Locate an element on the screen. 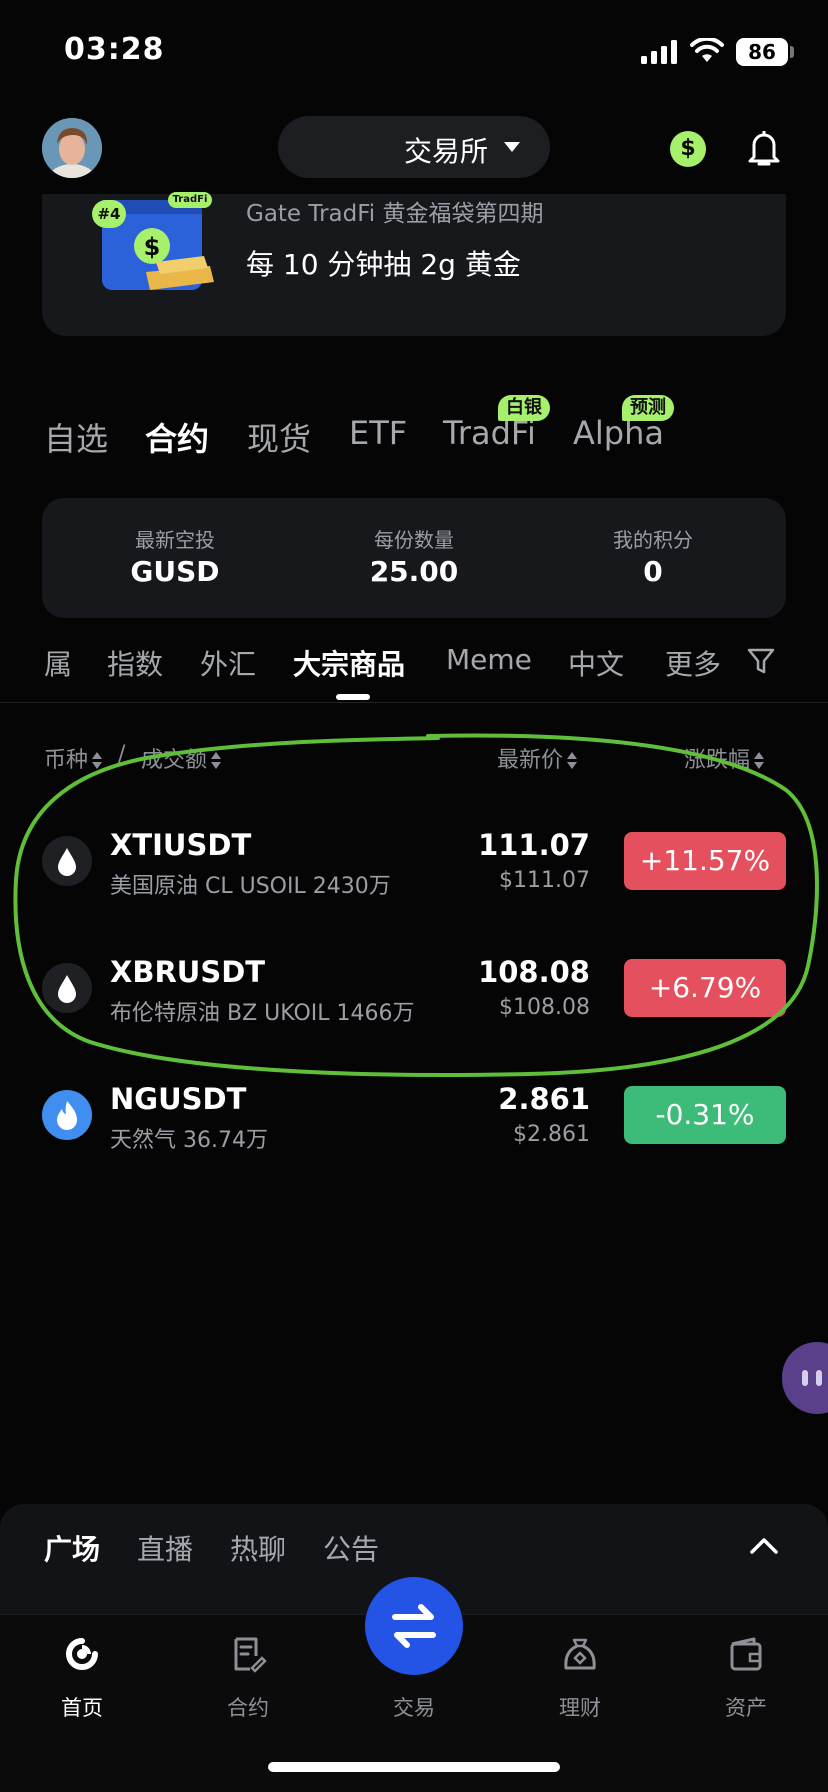  nav-trade-label: 交易 is located at coordinates (414, 1707).